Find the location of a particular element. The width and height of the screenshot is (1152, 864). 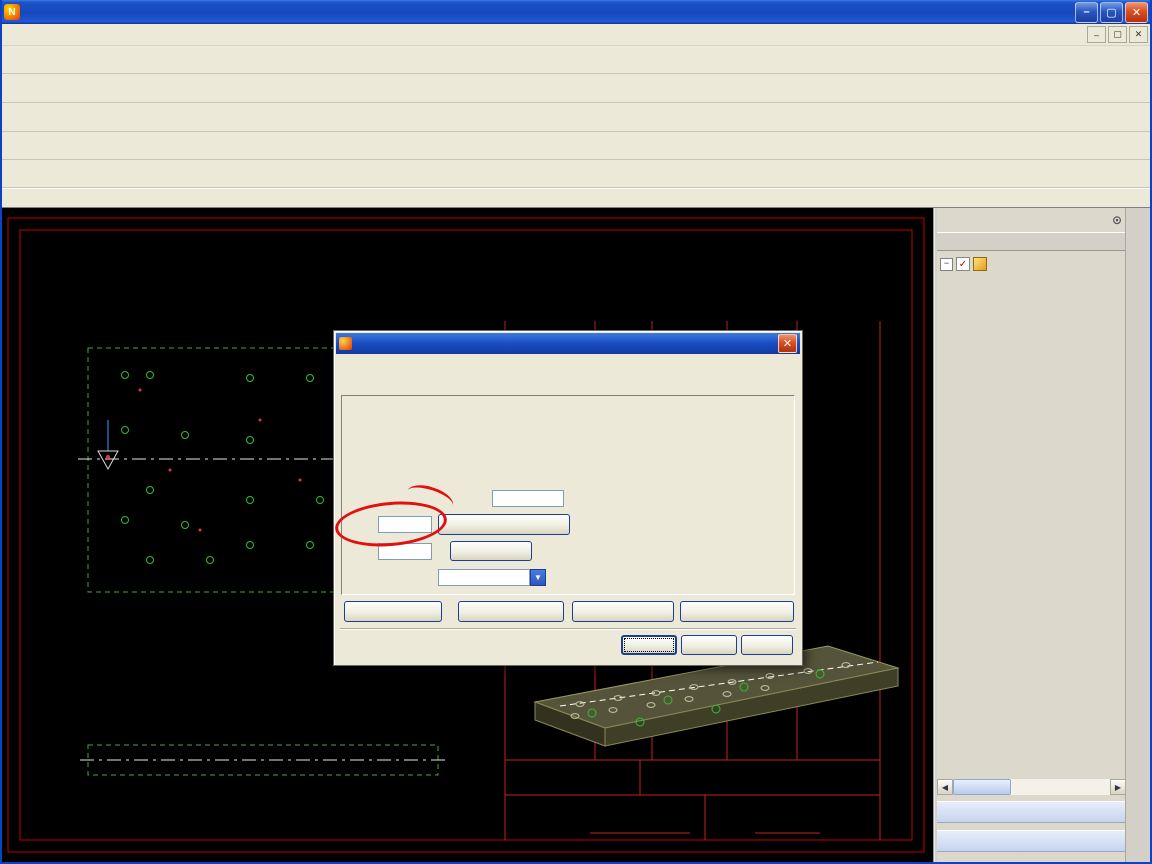

navigator-hscrollbar: ◀ ▶ is located at coordinates (1031, 787).